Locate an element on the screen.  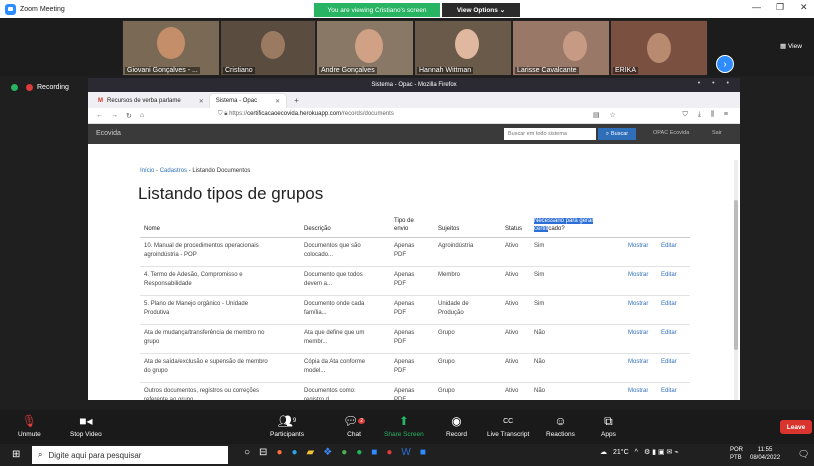
cell-sujeitos-line2: Produção is located at coordinates (451, 313).